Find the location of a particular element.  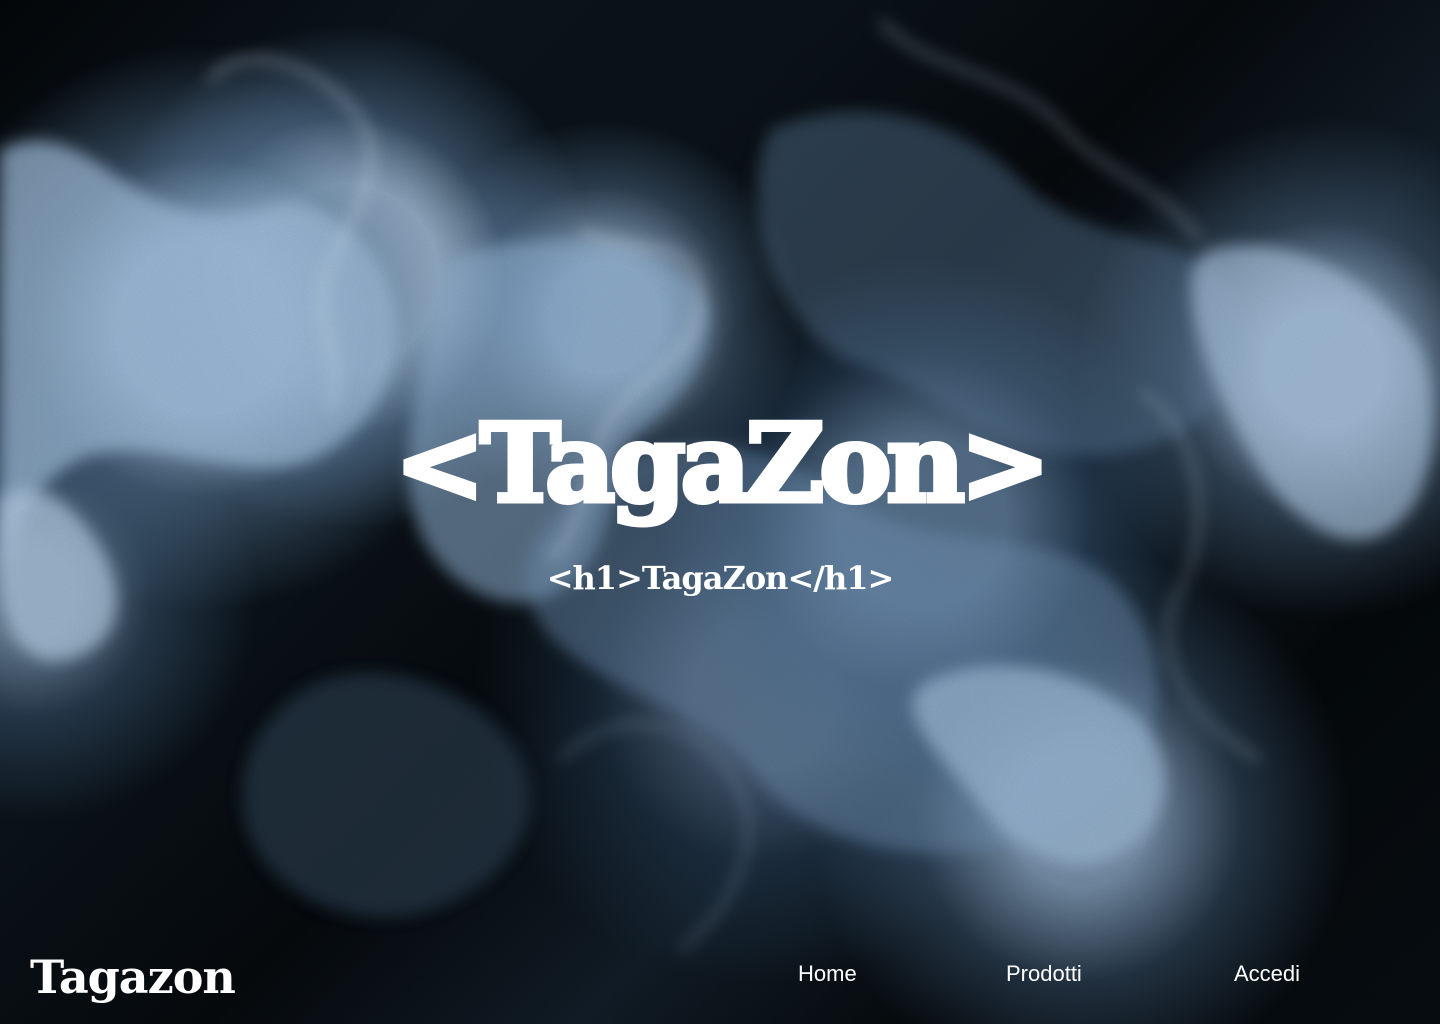

hero-logo: <TagaZon> is located at coordinates (722, 464).